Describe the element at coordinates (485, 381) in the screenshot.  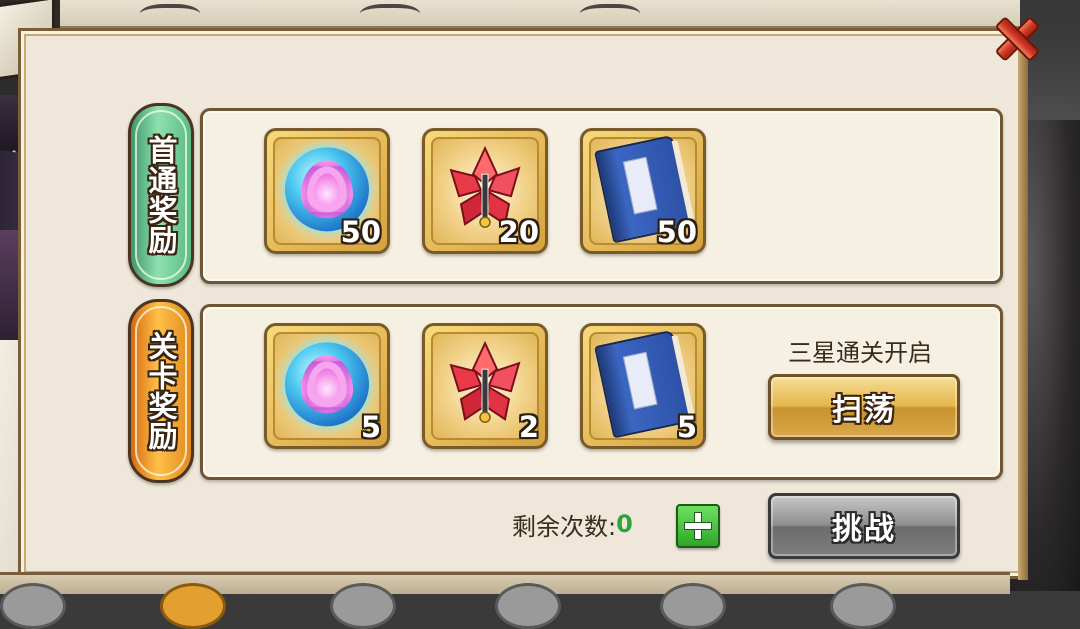
I see `red-crystal-icon` at that location.